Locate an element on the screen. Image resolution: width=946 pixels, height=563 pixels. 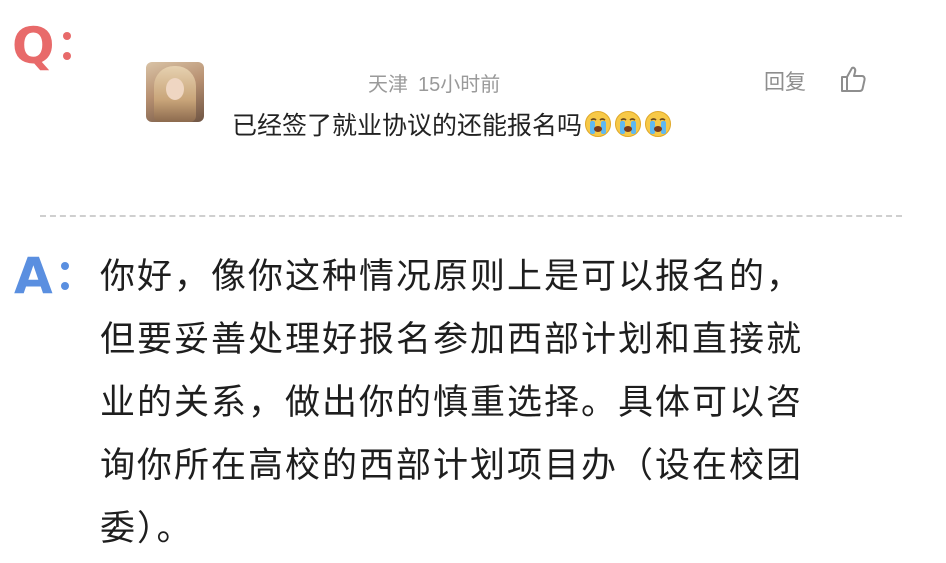
answer-line: 你好，像你这种情况原则上是可以报名的， is located at coordinates (452, 277).